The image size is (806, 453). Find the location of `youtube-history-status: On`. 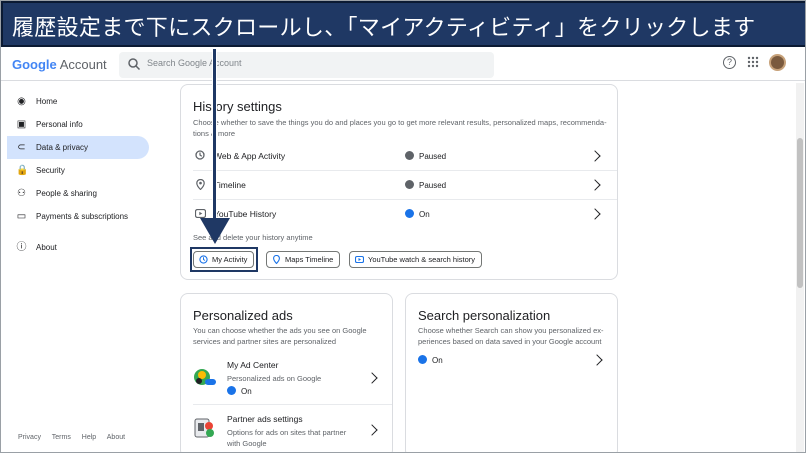

youtube-history-status: On is located at coordinates (417, 214).